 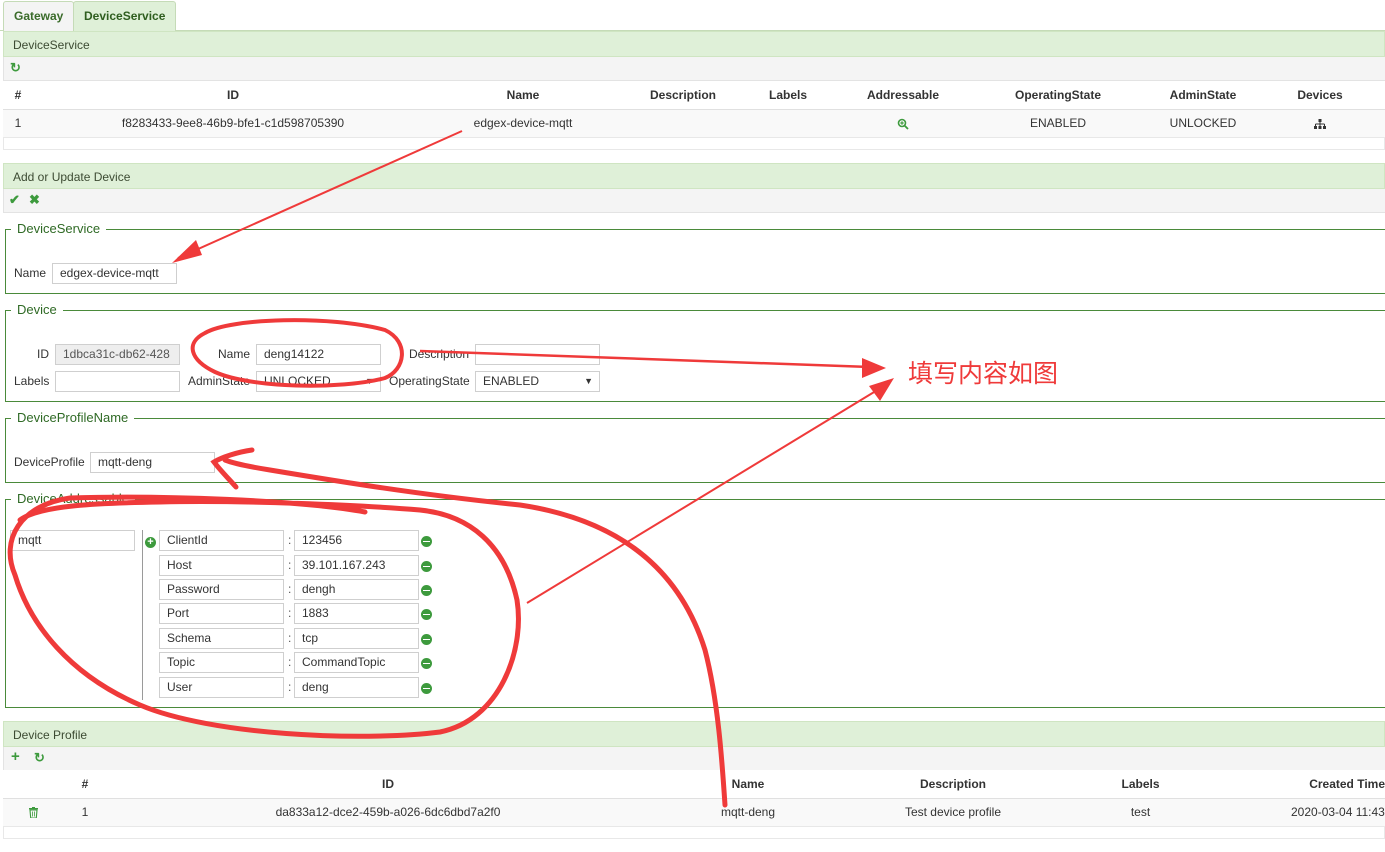 I want to click on property-divider, so click(x=142, y=615).